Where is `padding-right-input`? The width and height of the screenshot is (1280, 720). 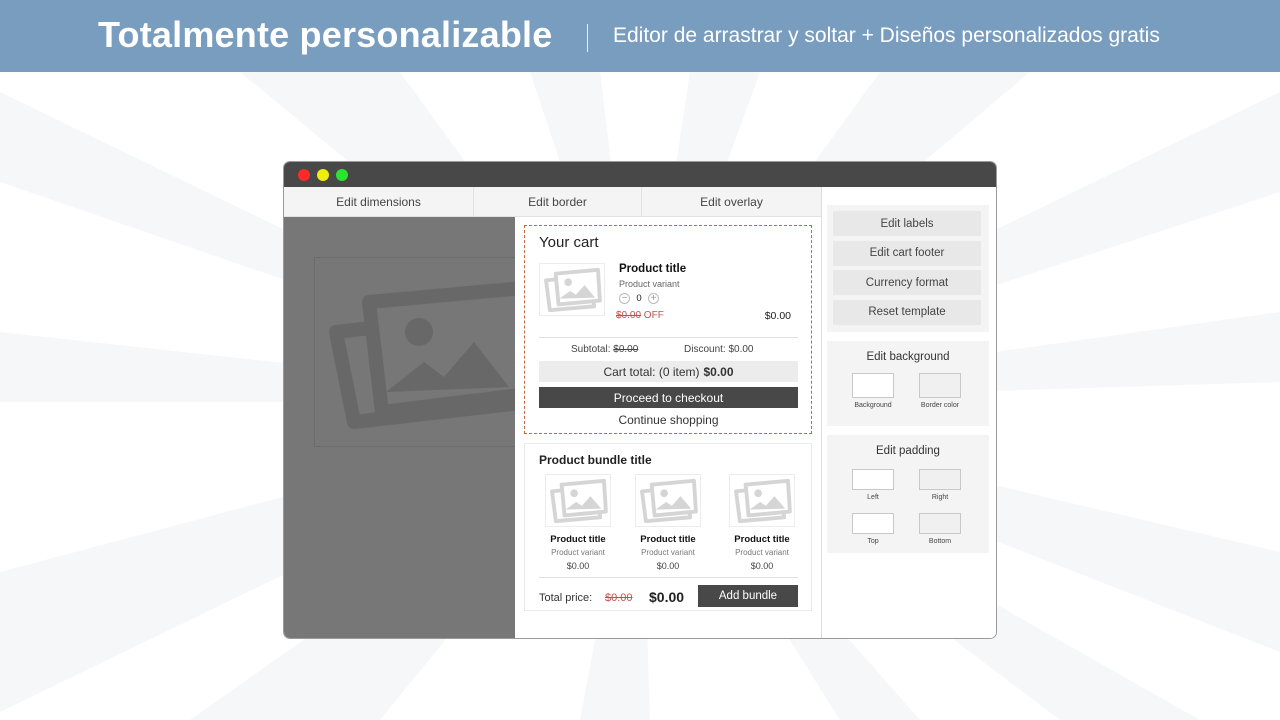 padding-right-input is located at coordinates (940, 479).